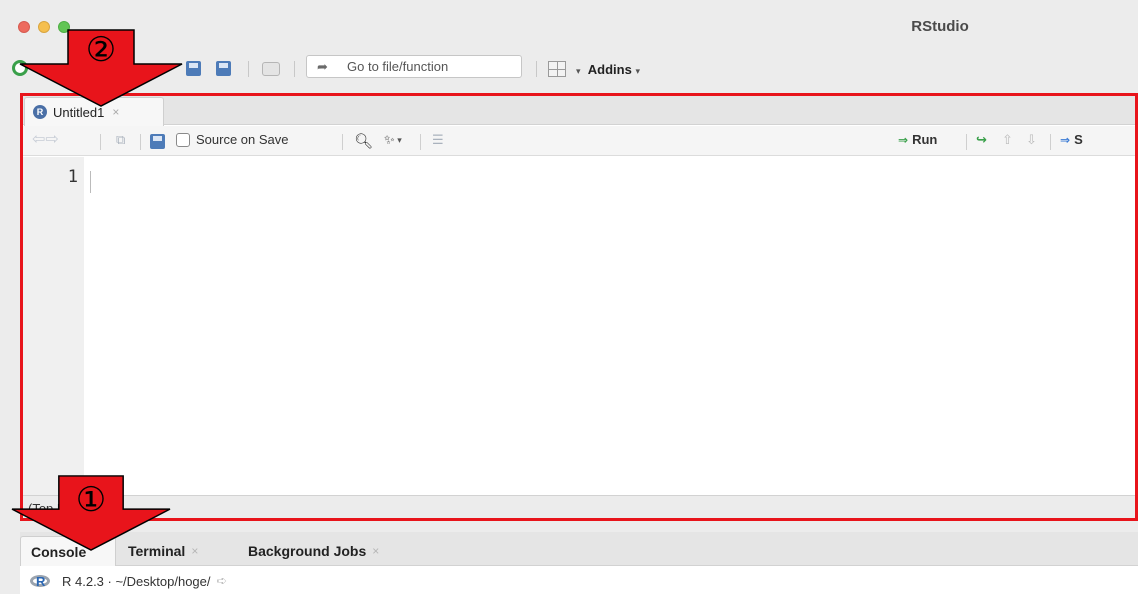 This screenshot has height=594, width=1138. I want to click on editor-status-bar: (Top Level) ⇕, so click(579, 507).